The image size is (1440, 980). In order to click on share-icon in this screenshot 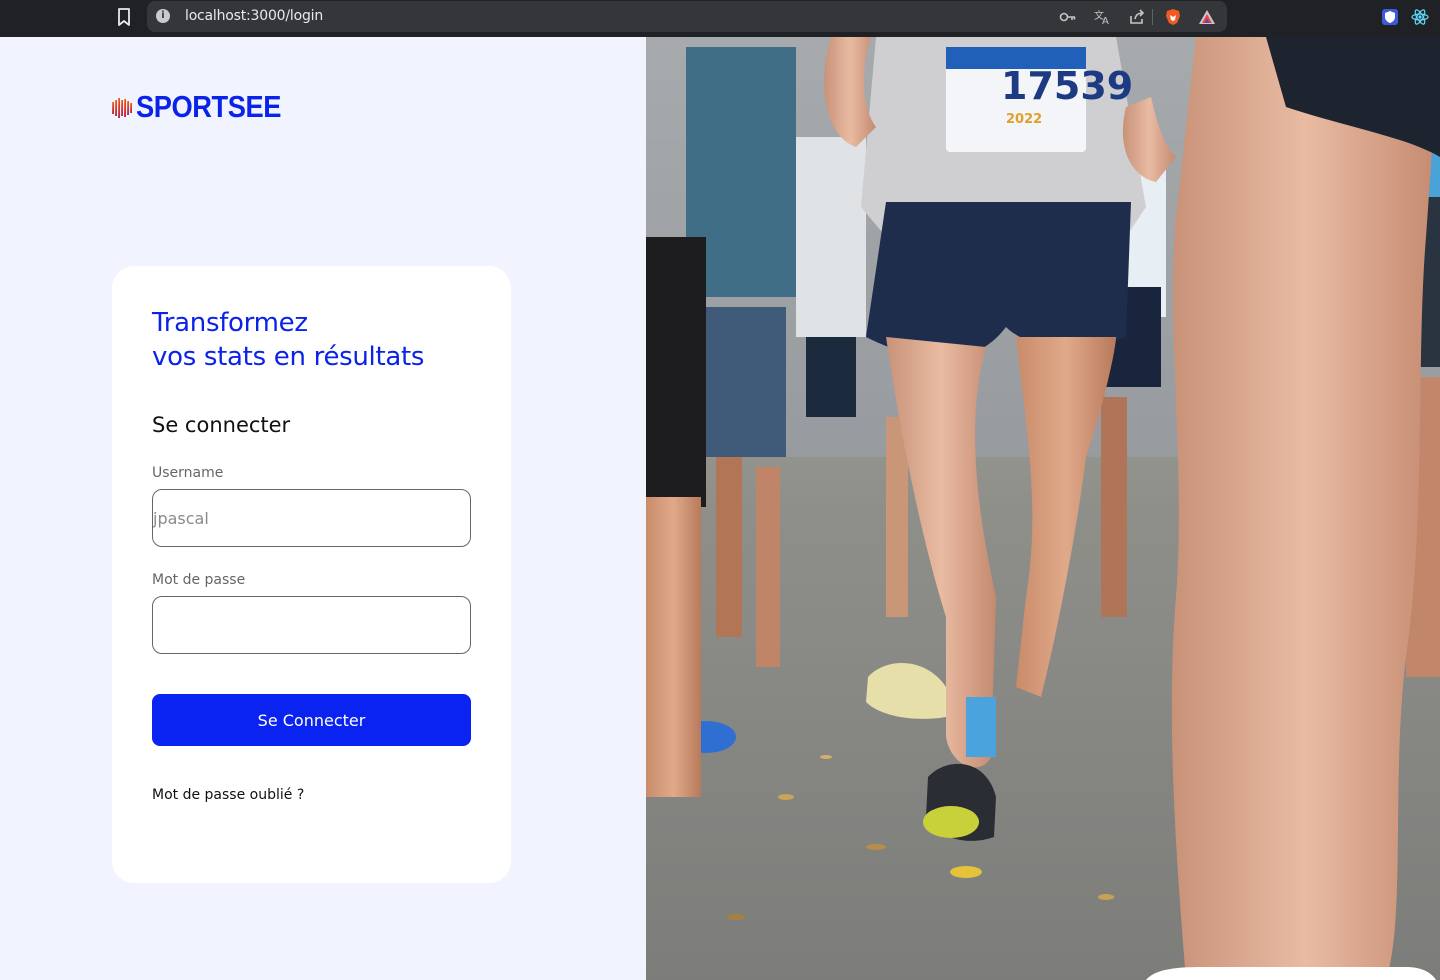, I will do `click(1137, 17)`.